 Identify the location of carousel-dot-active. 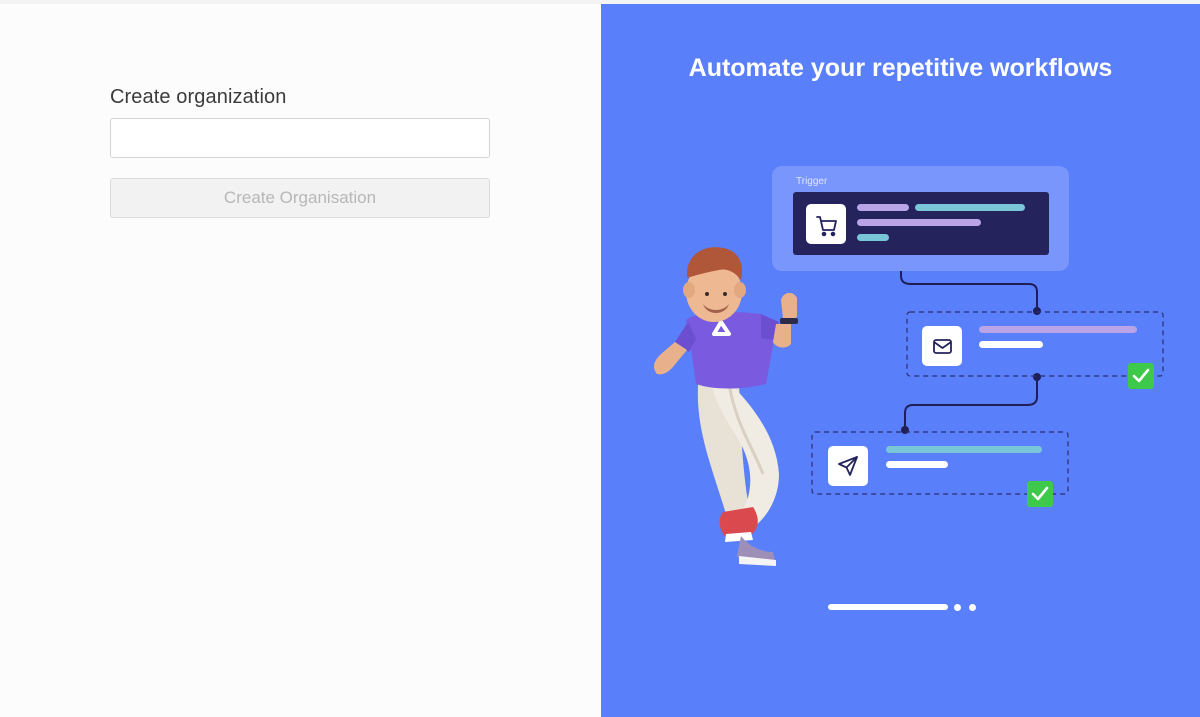
(888, 607).